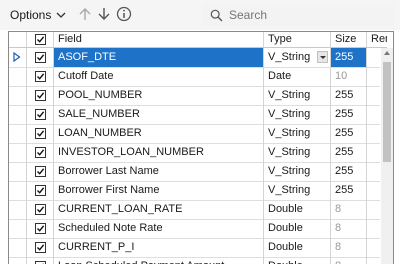 The width and height of the screenshot is (400, 264). I want to click on table-row: Scheduled Note Rate Double 8, so click(194, 229).